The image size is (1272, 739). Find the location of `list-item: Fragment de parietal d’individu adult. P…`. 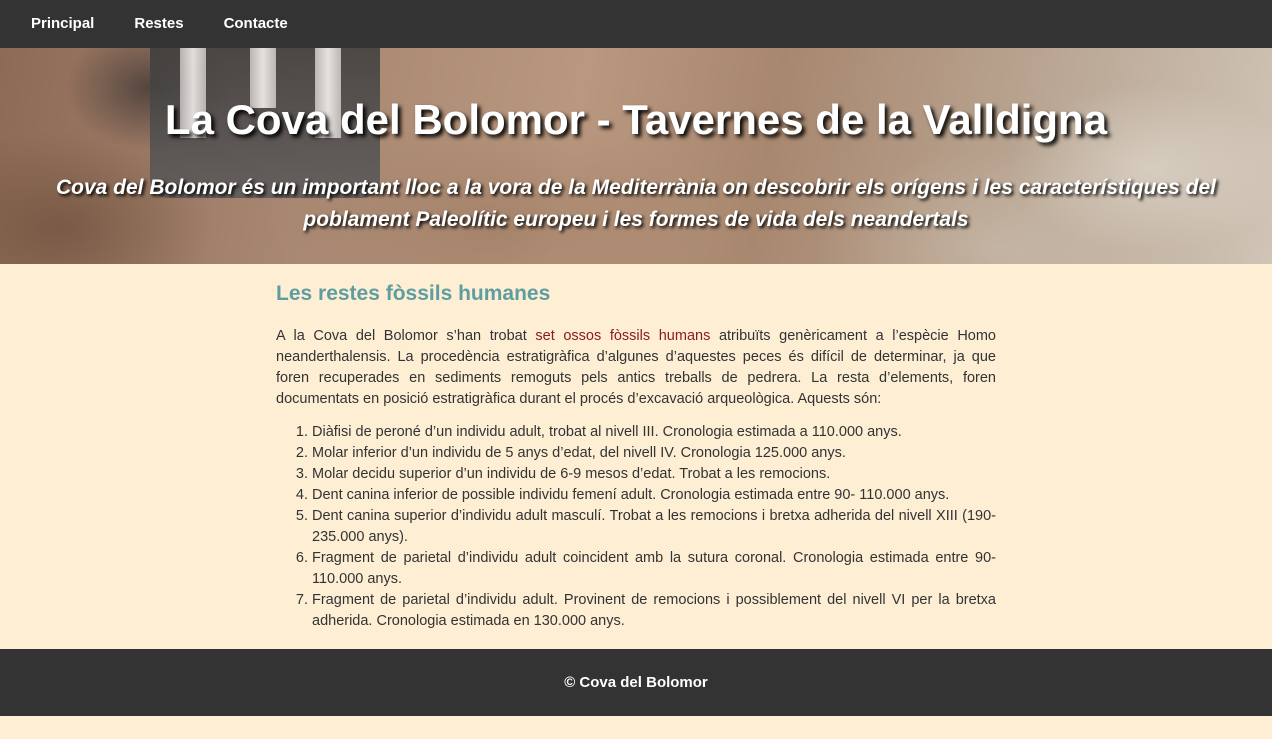

list-item: Fragment de parietal d’individu adult. P… is located at coordinates (654, 611).